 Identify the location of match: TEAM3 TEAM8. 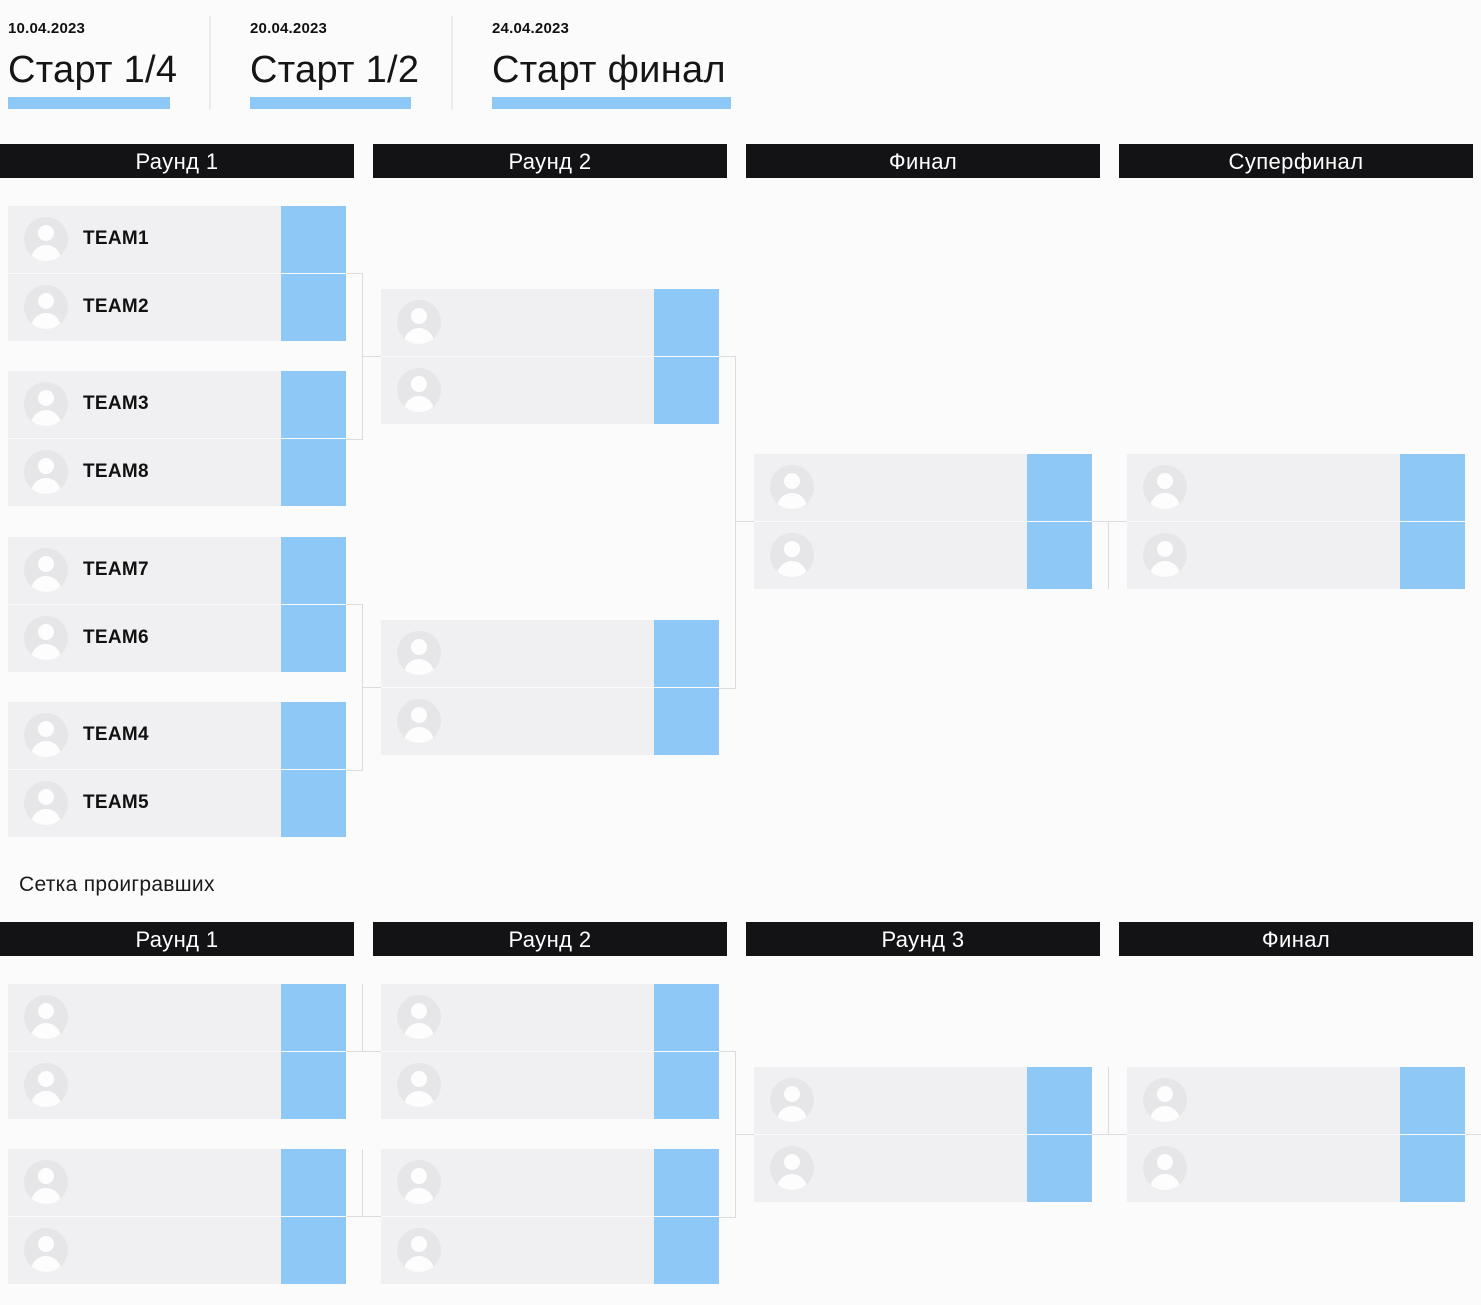
(177, 439).